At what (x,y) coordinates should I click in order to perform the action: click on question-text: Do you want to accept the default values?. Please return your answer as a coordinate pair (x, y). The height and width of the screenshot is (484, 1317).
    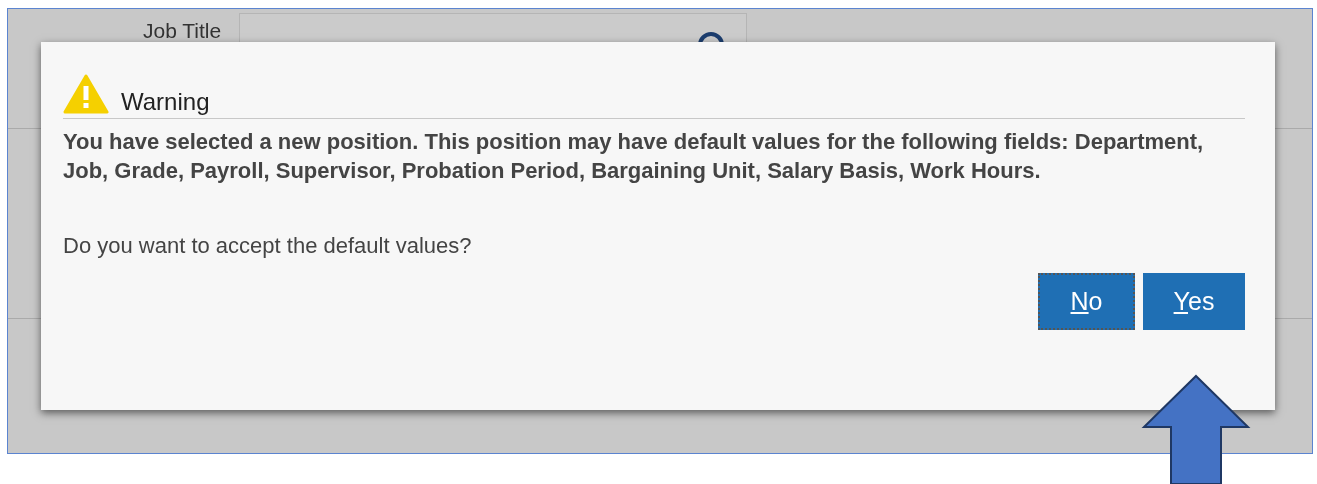
    Looking at the image, I should click on (268, 246).